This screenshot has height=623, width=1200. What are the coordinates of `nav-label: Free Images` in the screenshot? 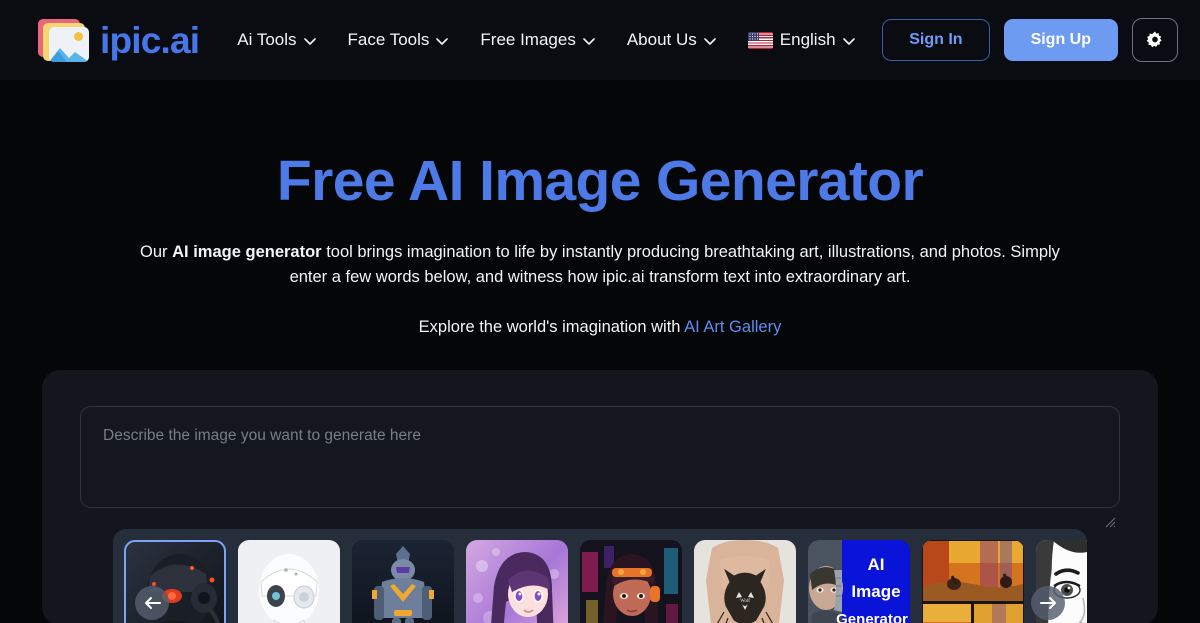 It's located at (528, 39).